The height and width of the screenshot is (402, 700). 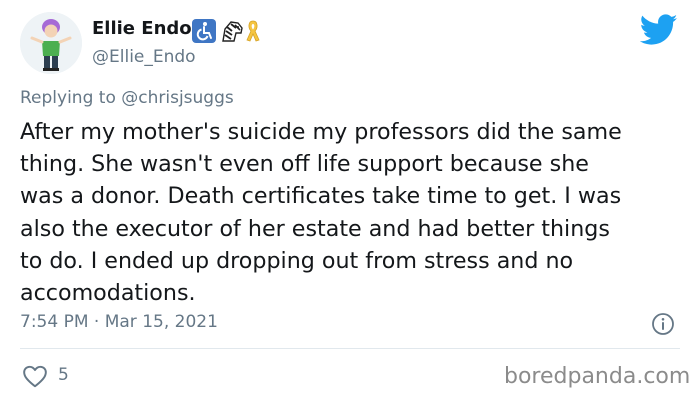 I want to click on reply-context: Replying to @chrisjsuggs, so click(x=127, y=98).